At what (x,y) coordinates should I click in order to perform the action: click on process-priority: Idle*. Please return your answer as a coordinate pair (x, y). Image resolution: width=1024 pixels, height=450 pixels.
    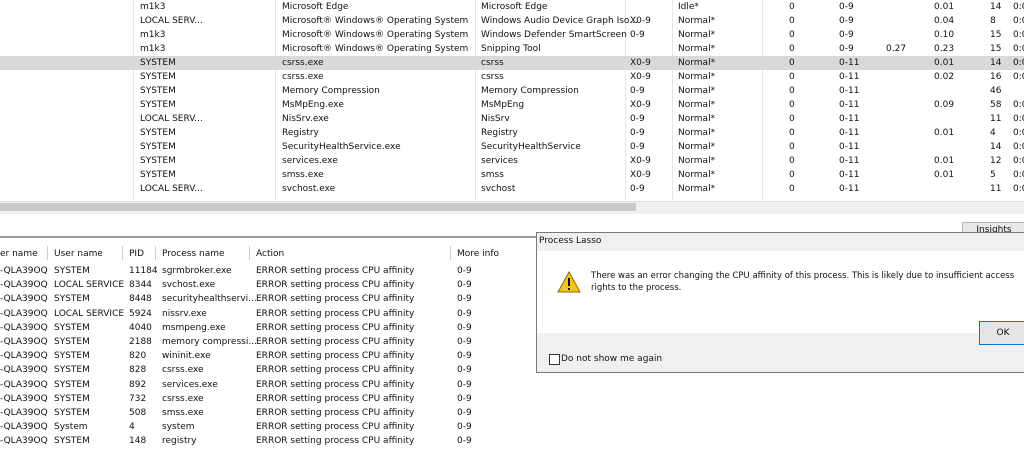
    Looking at the image, I should click on (688, 7).